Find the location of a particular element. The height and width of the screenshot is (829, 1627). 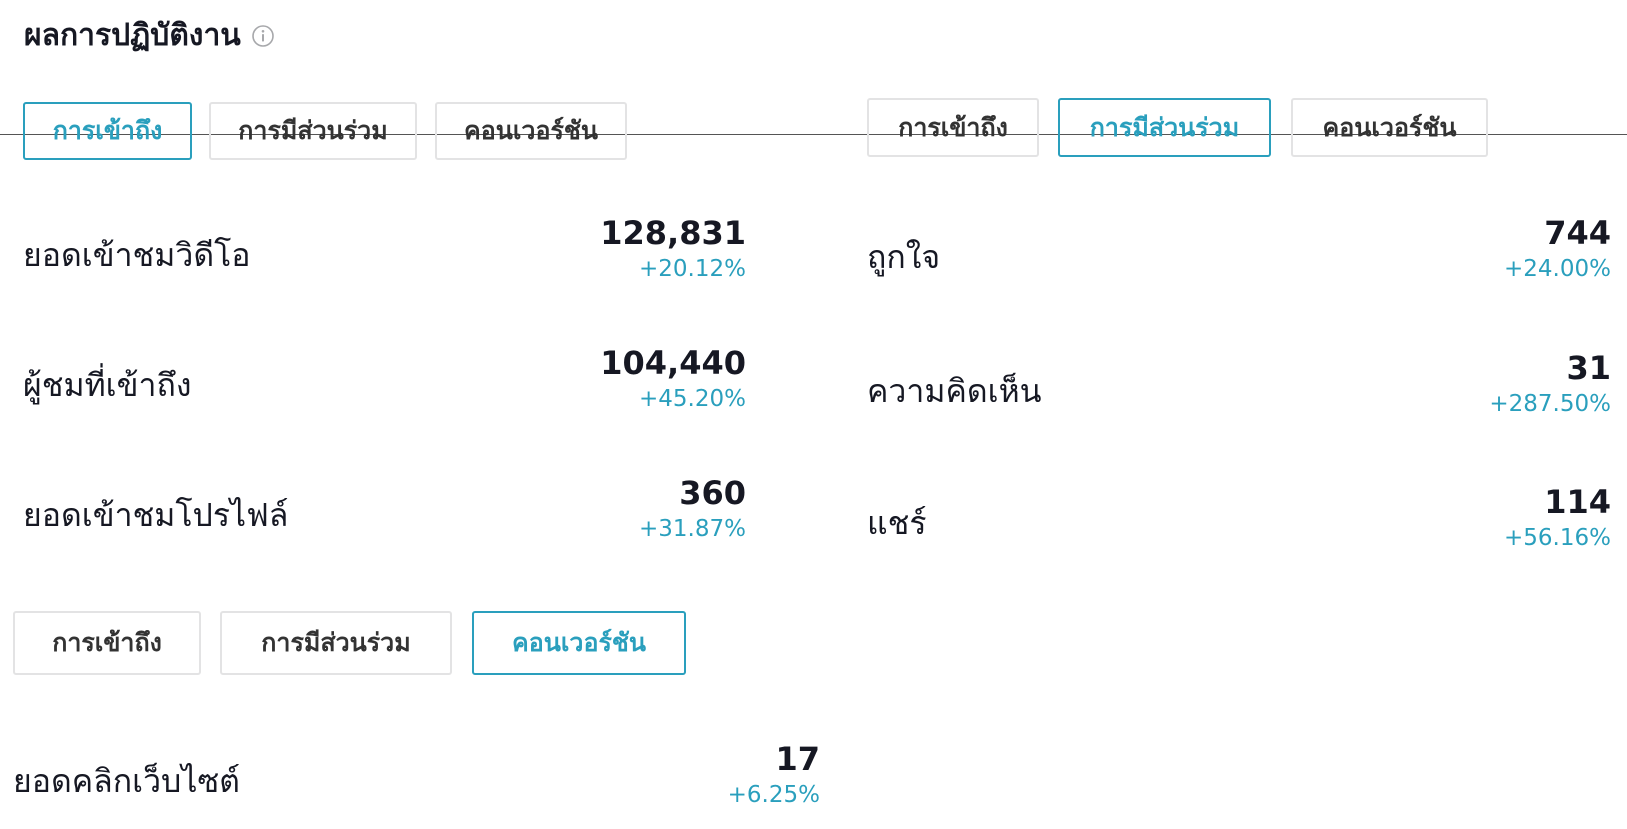

metric-value-profile-views: 360 is located at coordinates (712, 493).